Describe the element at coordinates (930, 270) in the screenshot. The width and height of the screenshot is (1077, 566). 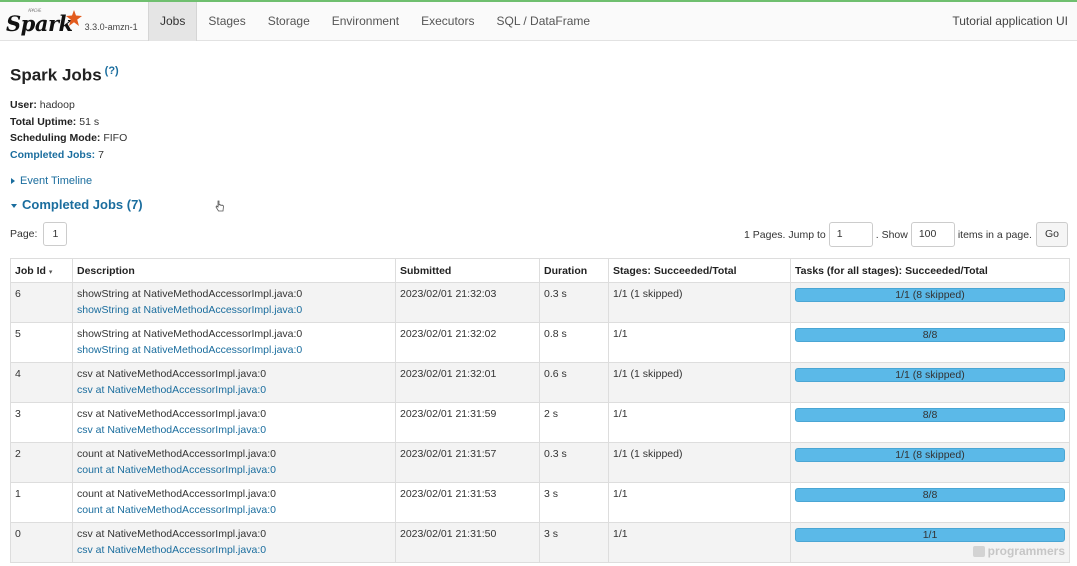
I see `col-header-tasks: Tasks (for all stages): Succeeded/Total` at that location.